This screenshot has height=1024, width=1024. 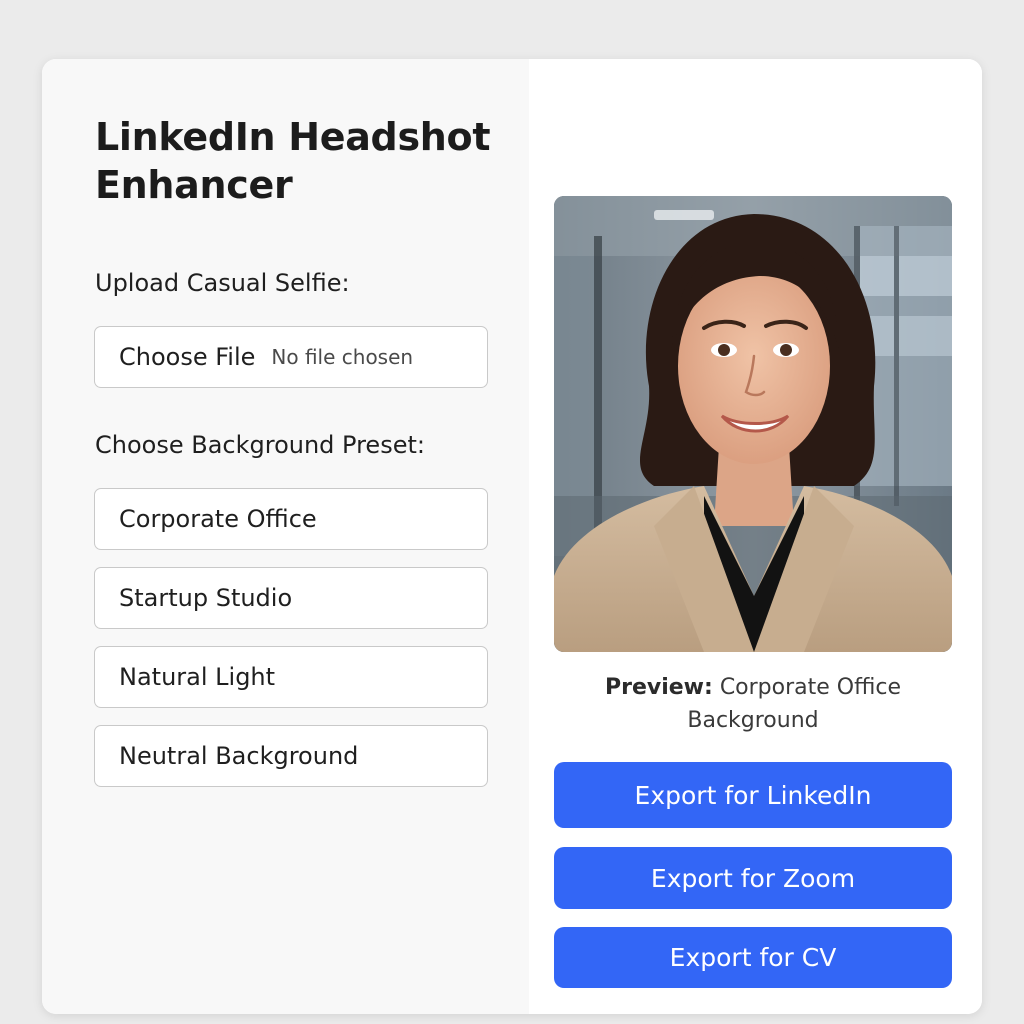 I want to click on file-upload-input: Choose File No file chosen, so click(x=291, y=357).